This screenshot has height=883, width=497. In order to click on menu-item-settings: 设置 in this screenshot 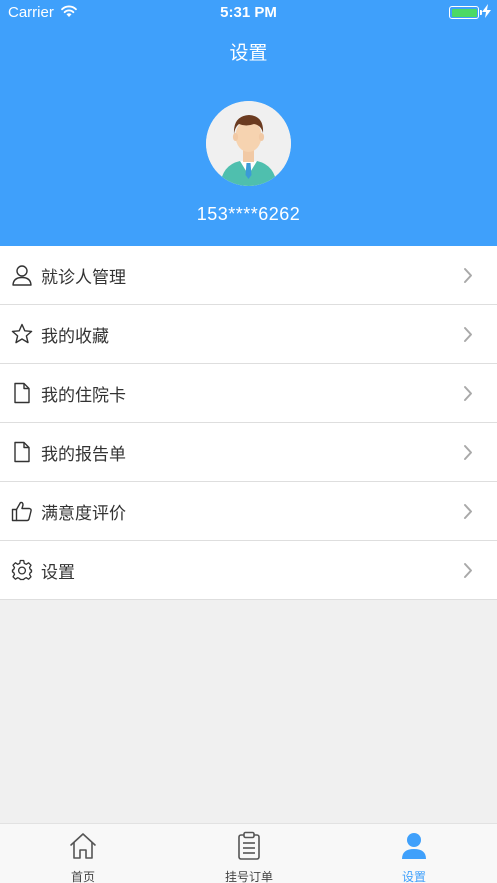, I will do `click(248, 570)`.